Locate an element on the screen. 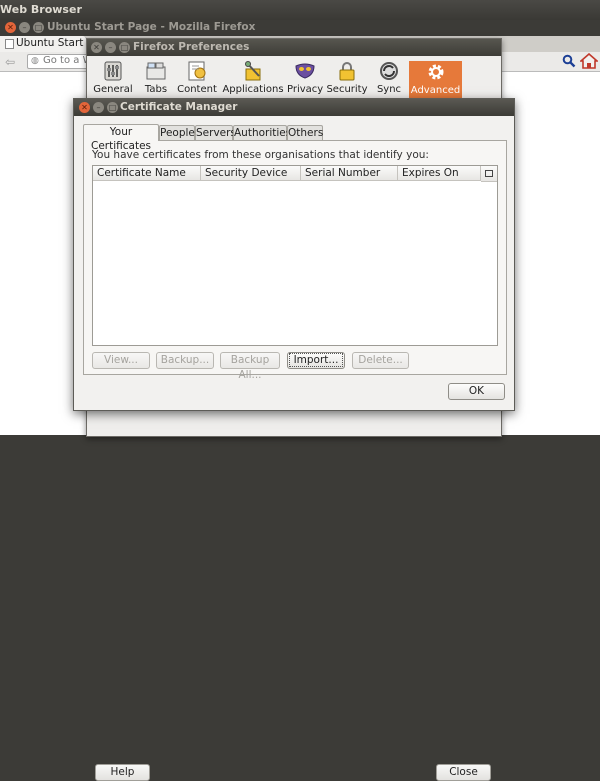 Image resolution: width=600 pixels, height=781 pixels. ok-button: OK is located at coordinates (476, 391).